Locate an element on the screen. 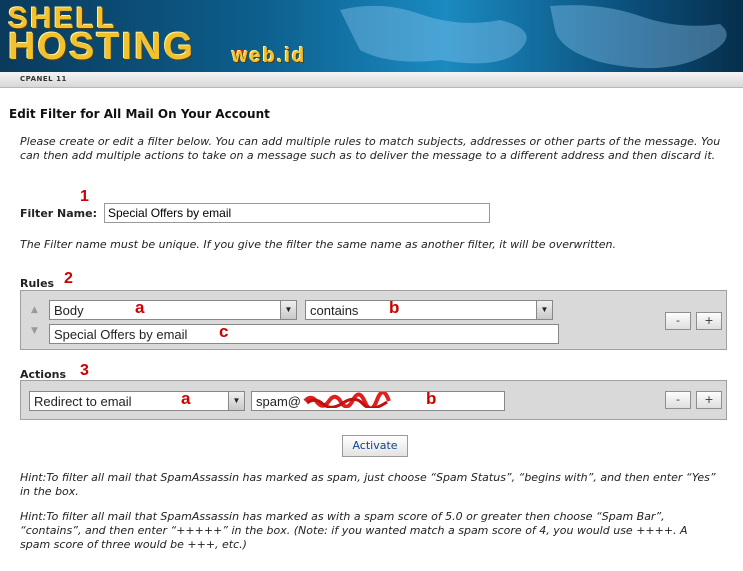 The width and height of the screenshot is (743, 571). remove-rule-button: - is located at coordinates (678, 321).